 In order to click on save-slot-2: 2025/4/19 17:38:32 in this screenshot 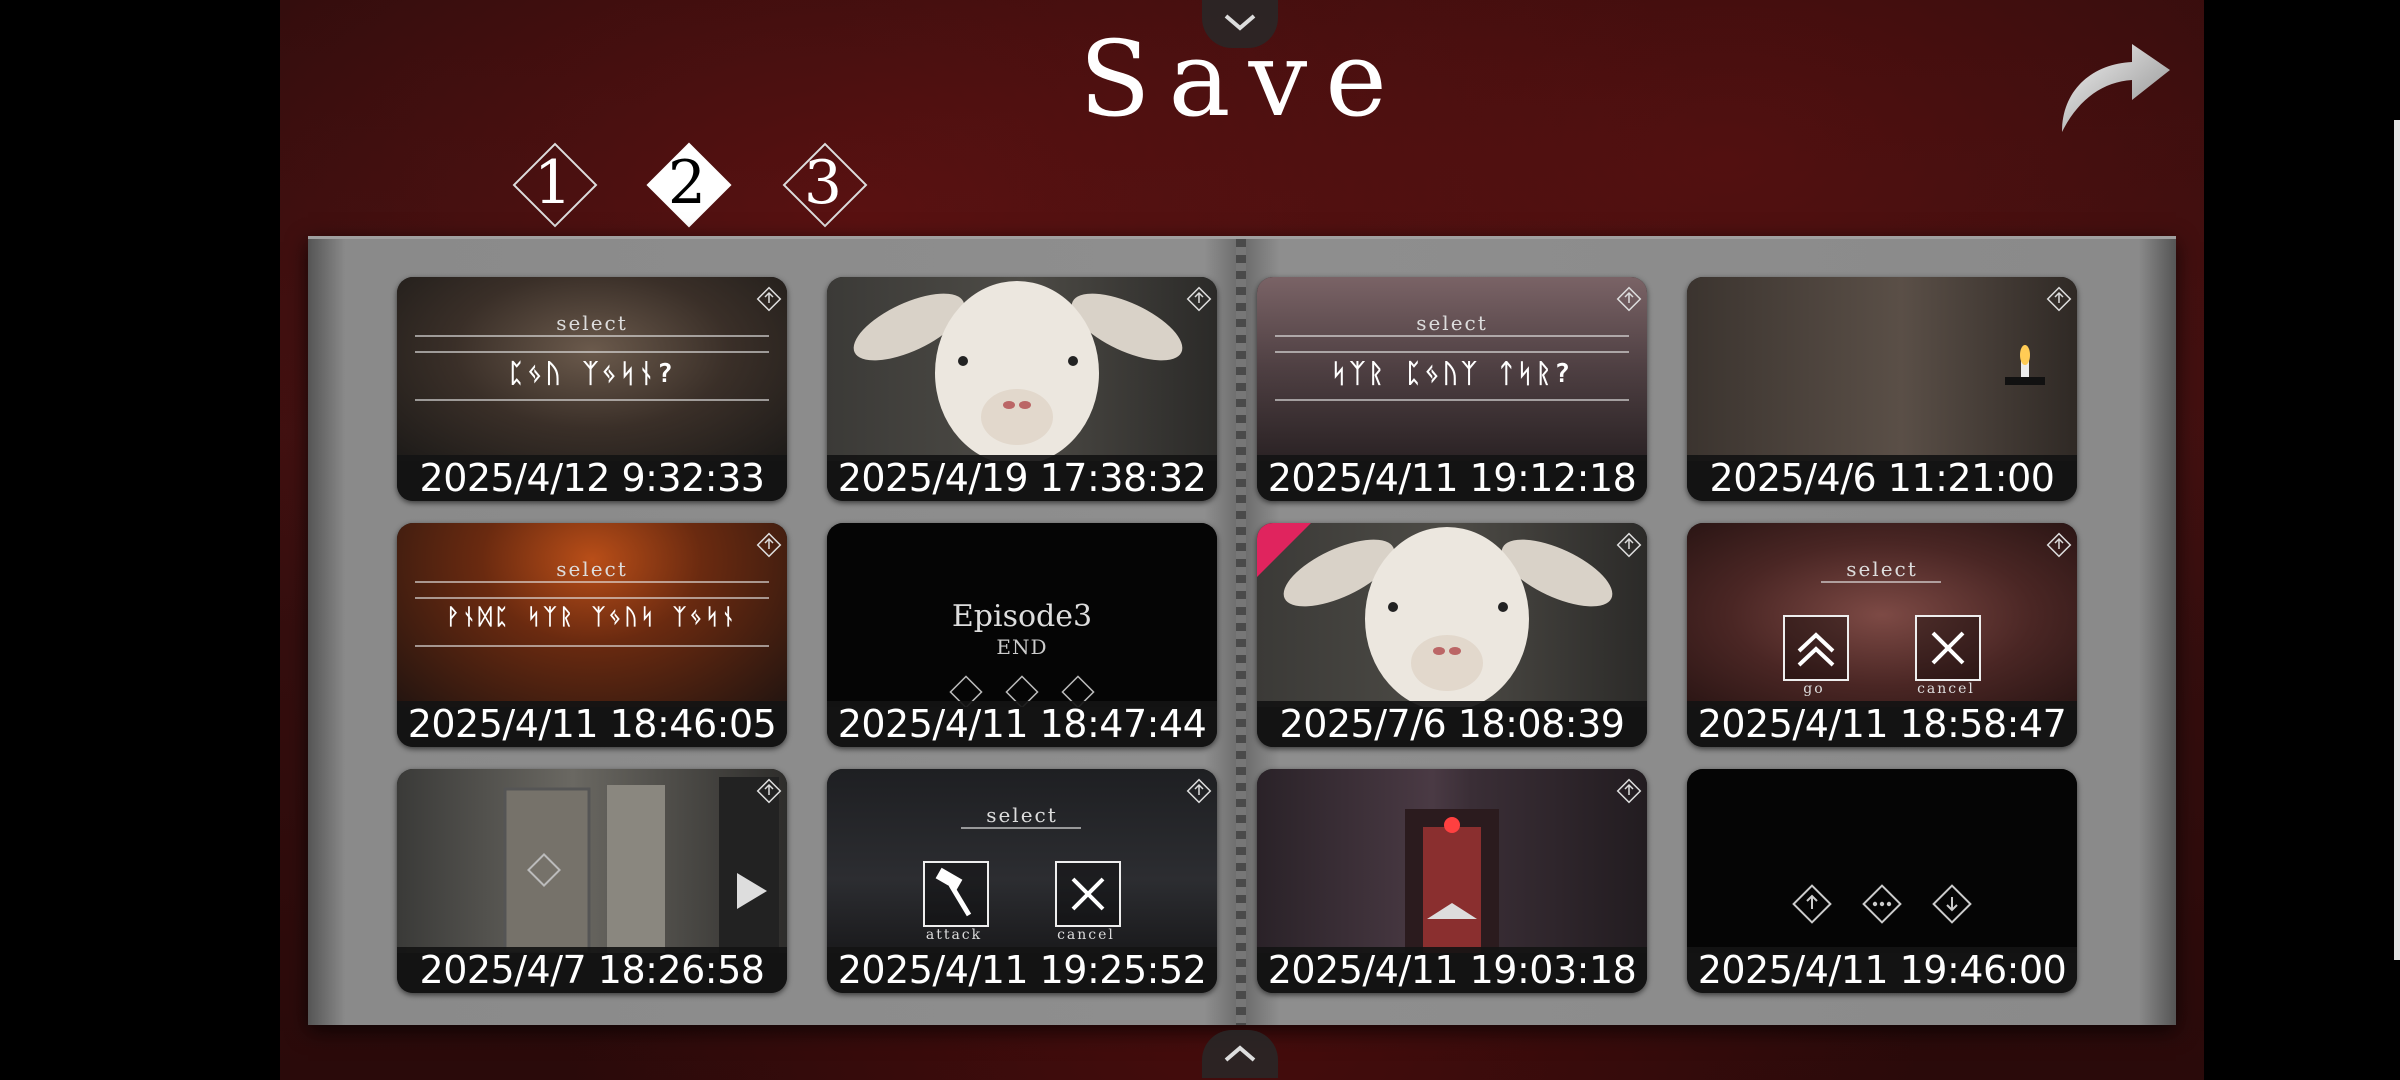, I will do `click(1022, 389)`.